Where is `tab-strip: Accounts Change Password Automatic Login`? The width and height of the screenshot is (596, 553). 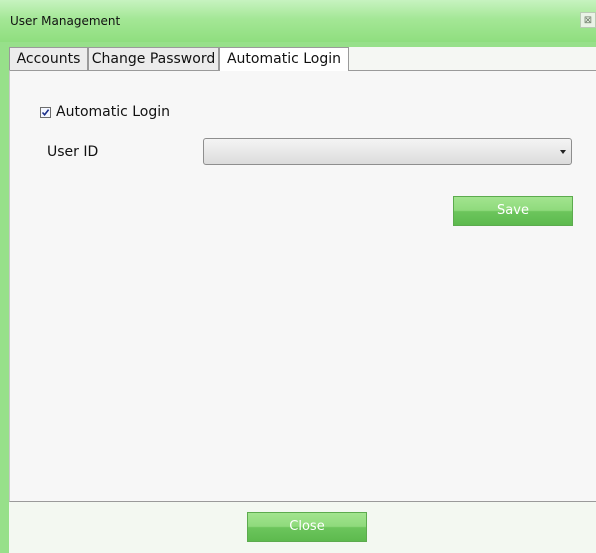
tab-strip: Accounts Change Password Automatic Login is located at coordinates (302, 59).